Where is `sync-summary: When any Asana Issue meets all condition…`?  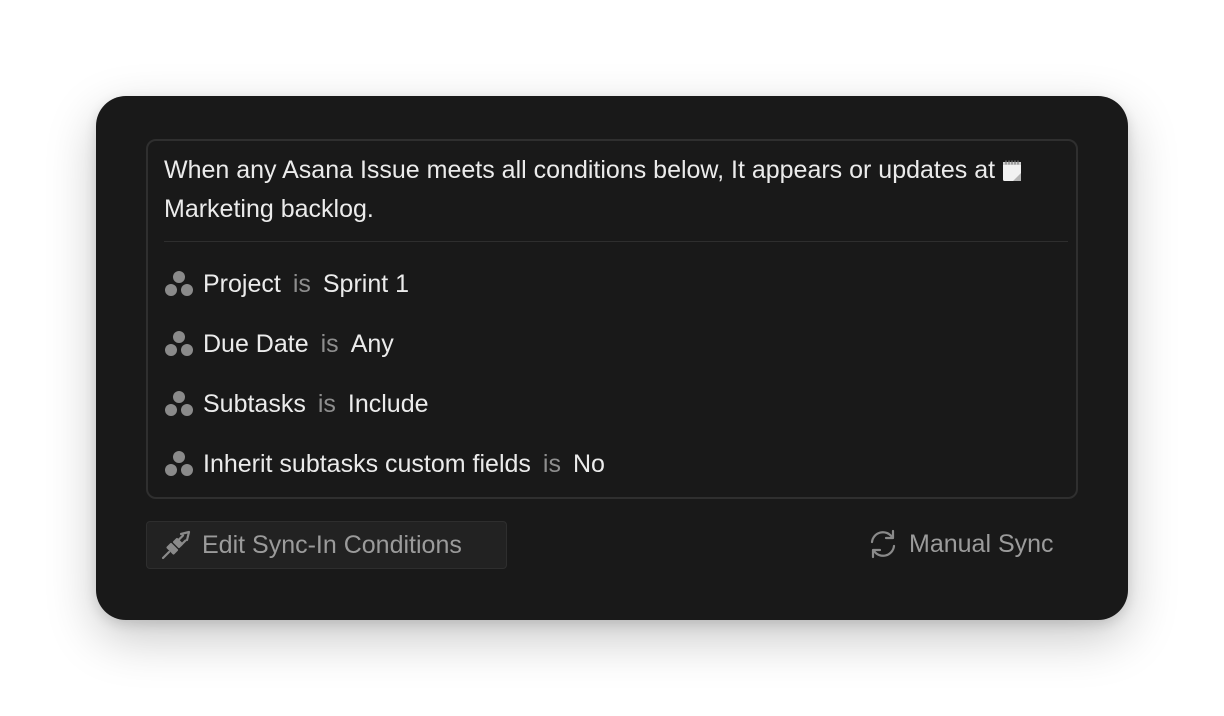 sync-summary: When any Asana Issue meets all condition… is located at coordinates (614, 190).